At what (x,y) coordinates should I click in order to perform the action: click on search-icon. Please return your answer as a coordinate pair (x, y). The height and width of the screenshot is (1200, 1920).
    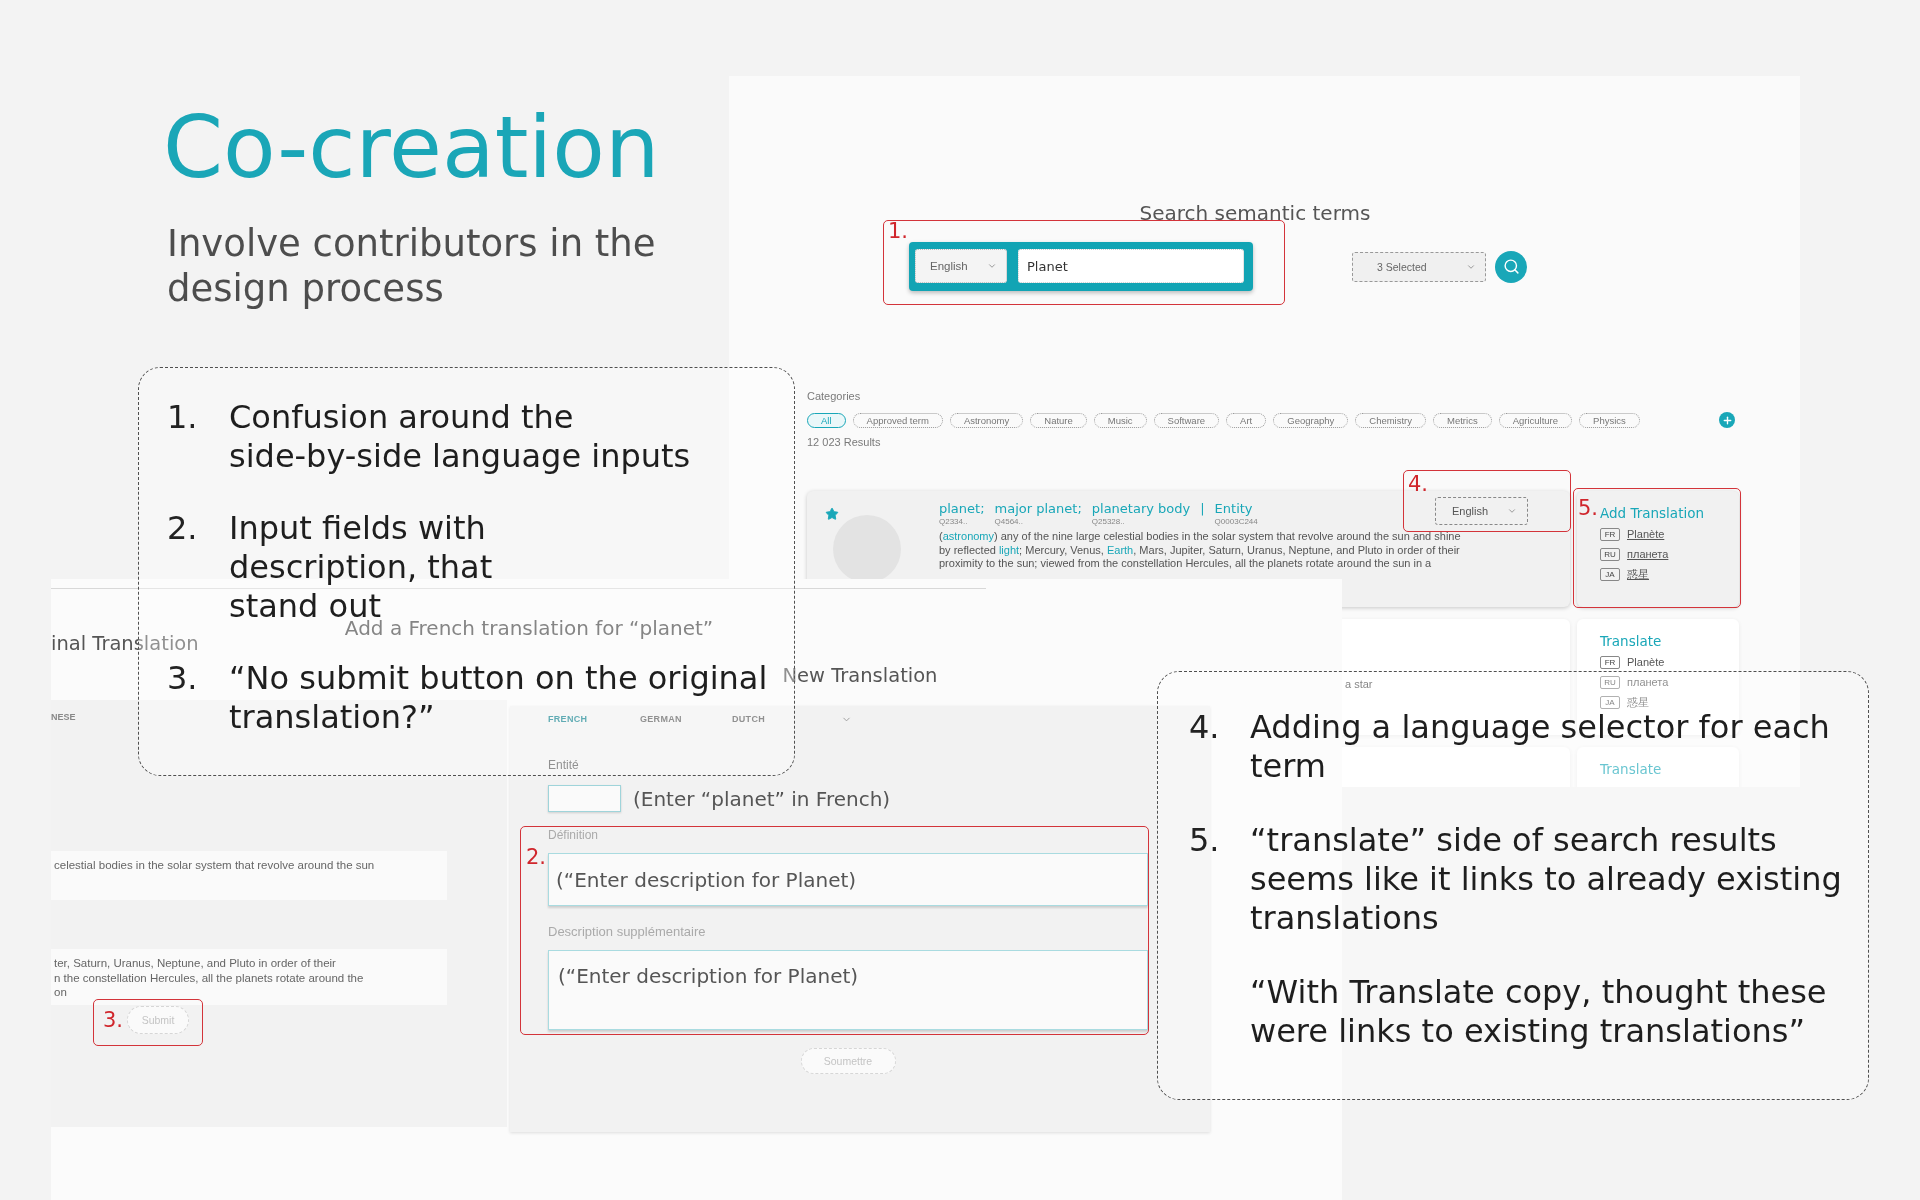
    Looking at the image, I should click on (1511, 266).